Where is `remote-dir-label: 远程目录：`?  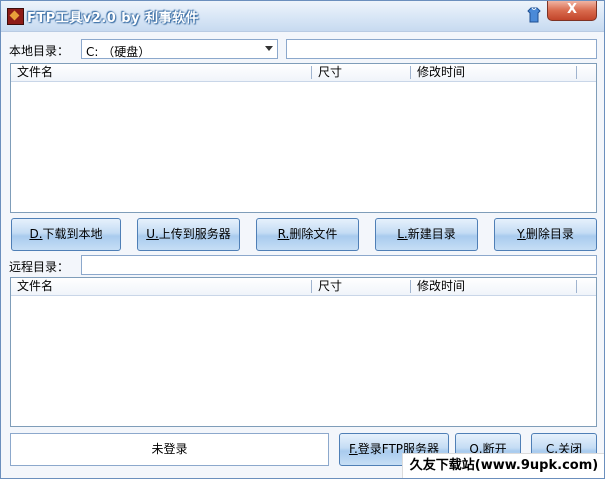
remote-dir-label: 远程目录： is located at coordinates (39, 267).